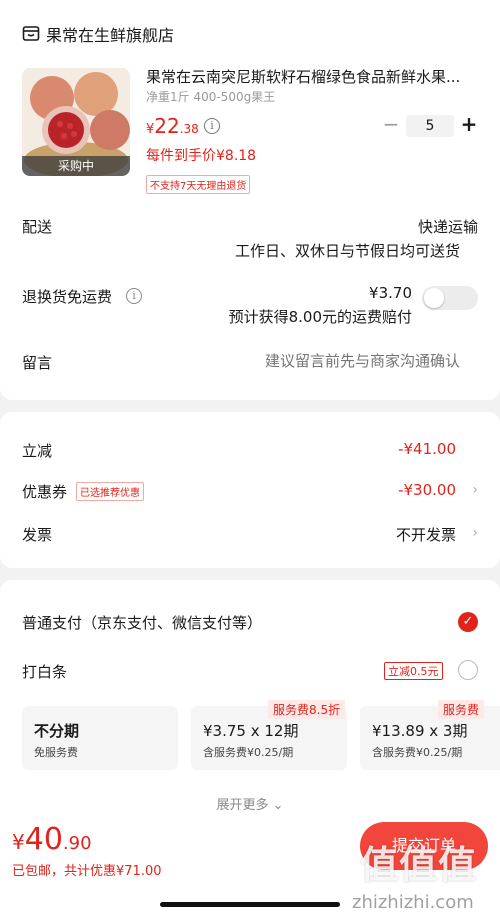 This screenshot has width=500, height=920. Describe the element at coordinates (468, 622) in the screenshot. I see `check-icon: ✓` at that location.